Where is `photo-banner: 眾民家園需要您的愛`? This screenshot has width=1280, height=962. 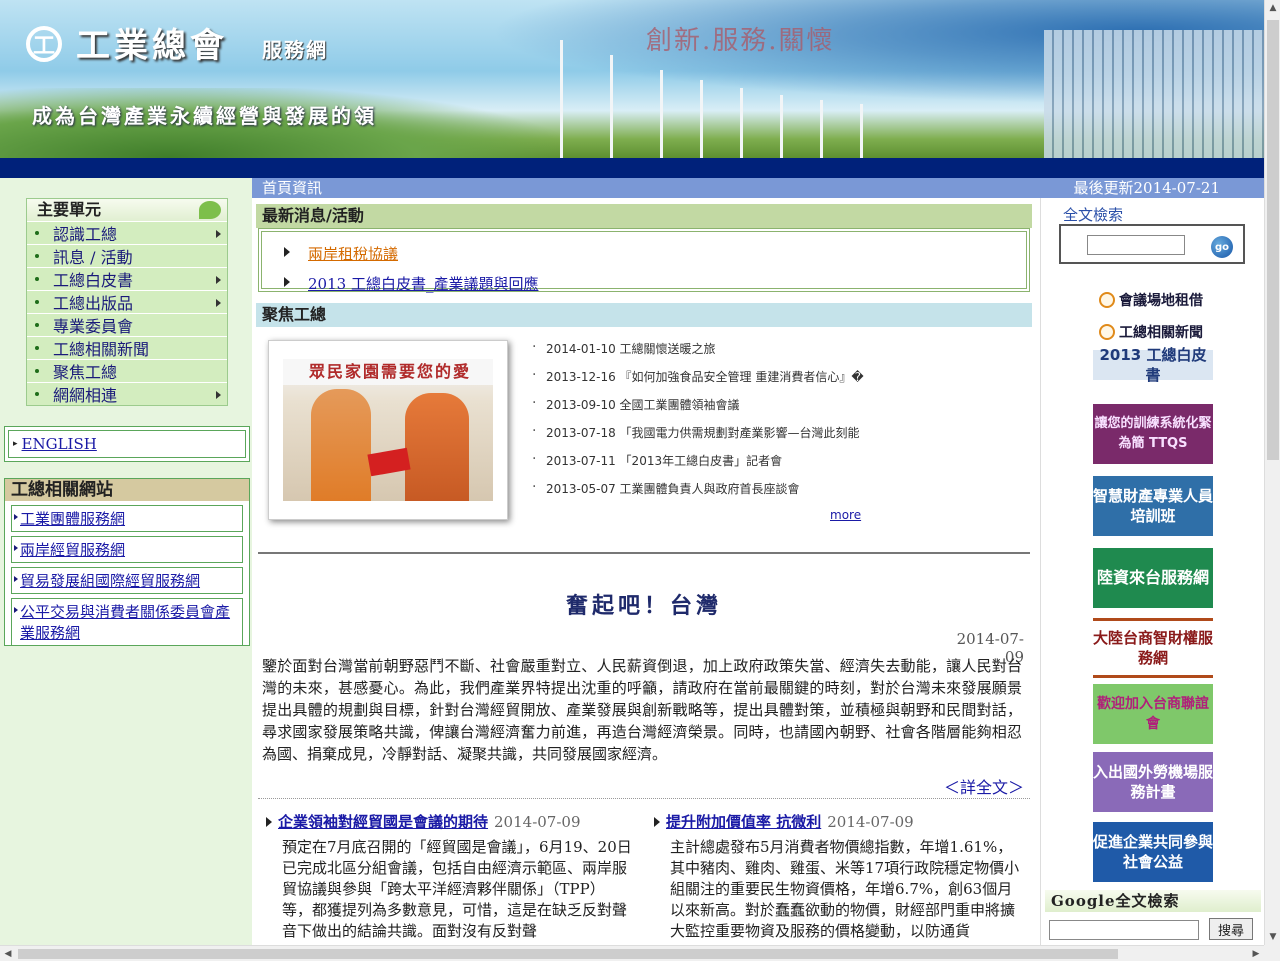 photo-banner: 眾民家園需要您的愛 is located at coordinates (388, 372).